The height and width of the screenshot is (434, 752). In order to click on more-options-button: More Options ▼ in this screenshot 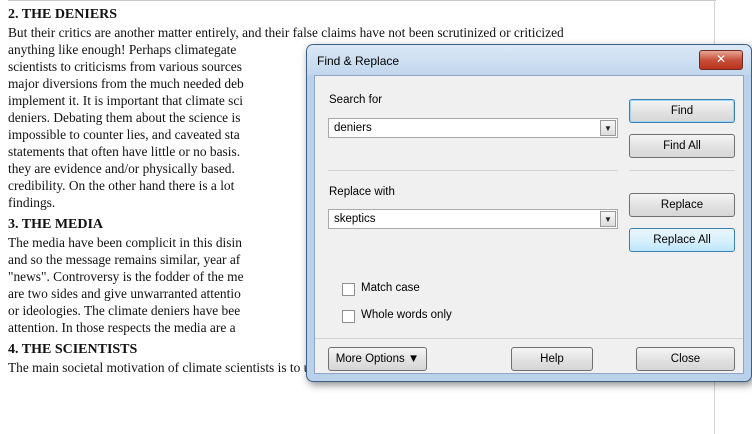, I will do `click(377, 359)`.